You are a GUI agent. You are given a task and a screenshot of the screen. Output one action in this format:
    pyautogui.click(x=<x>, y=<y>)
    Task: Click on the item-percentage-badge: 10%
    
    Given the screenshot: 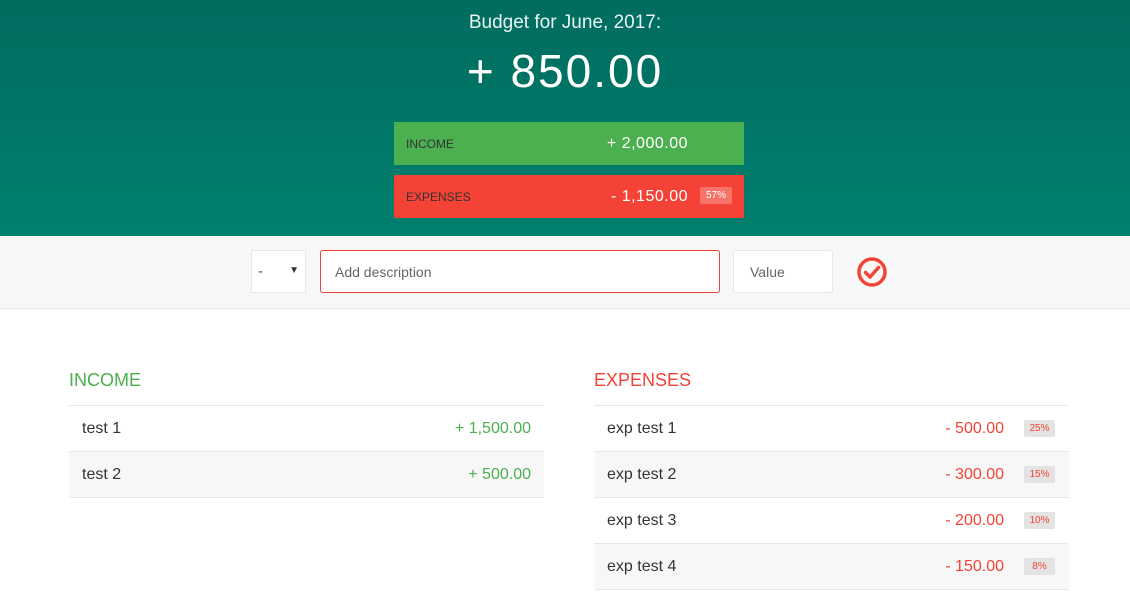 What is the action you would take?
    pyautogui.click(x=1039, y=520)
    